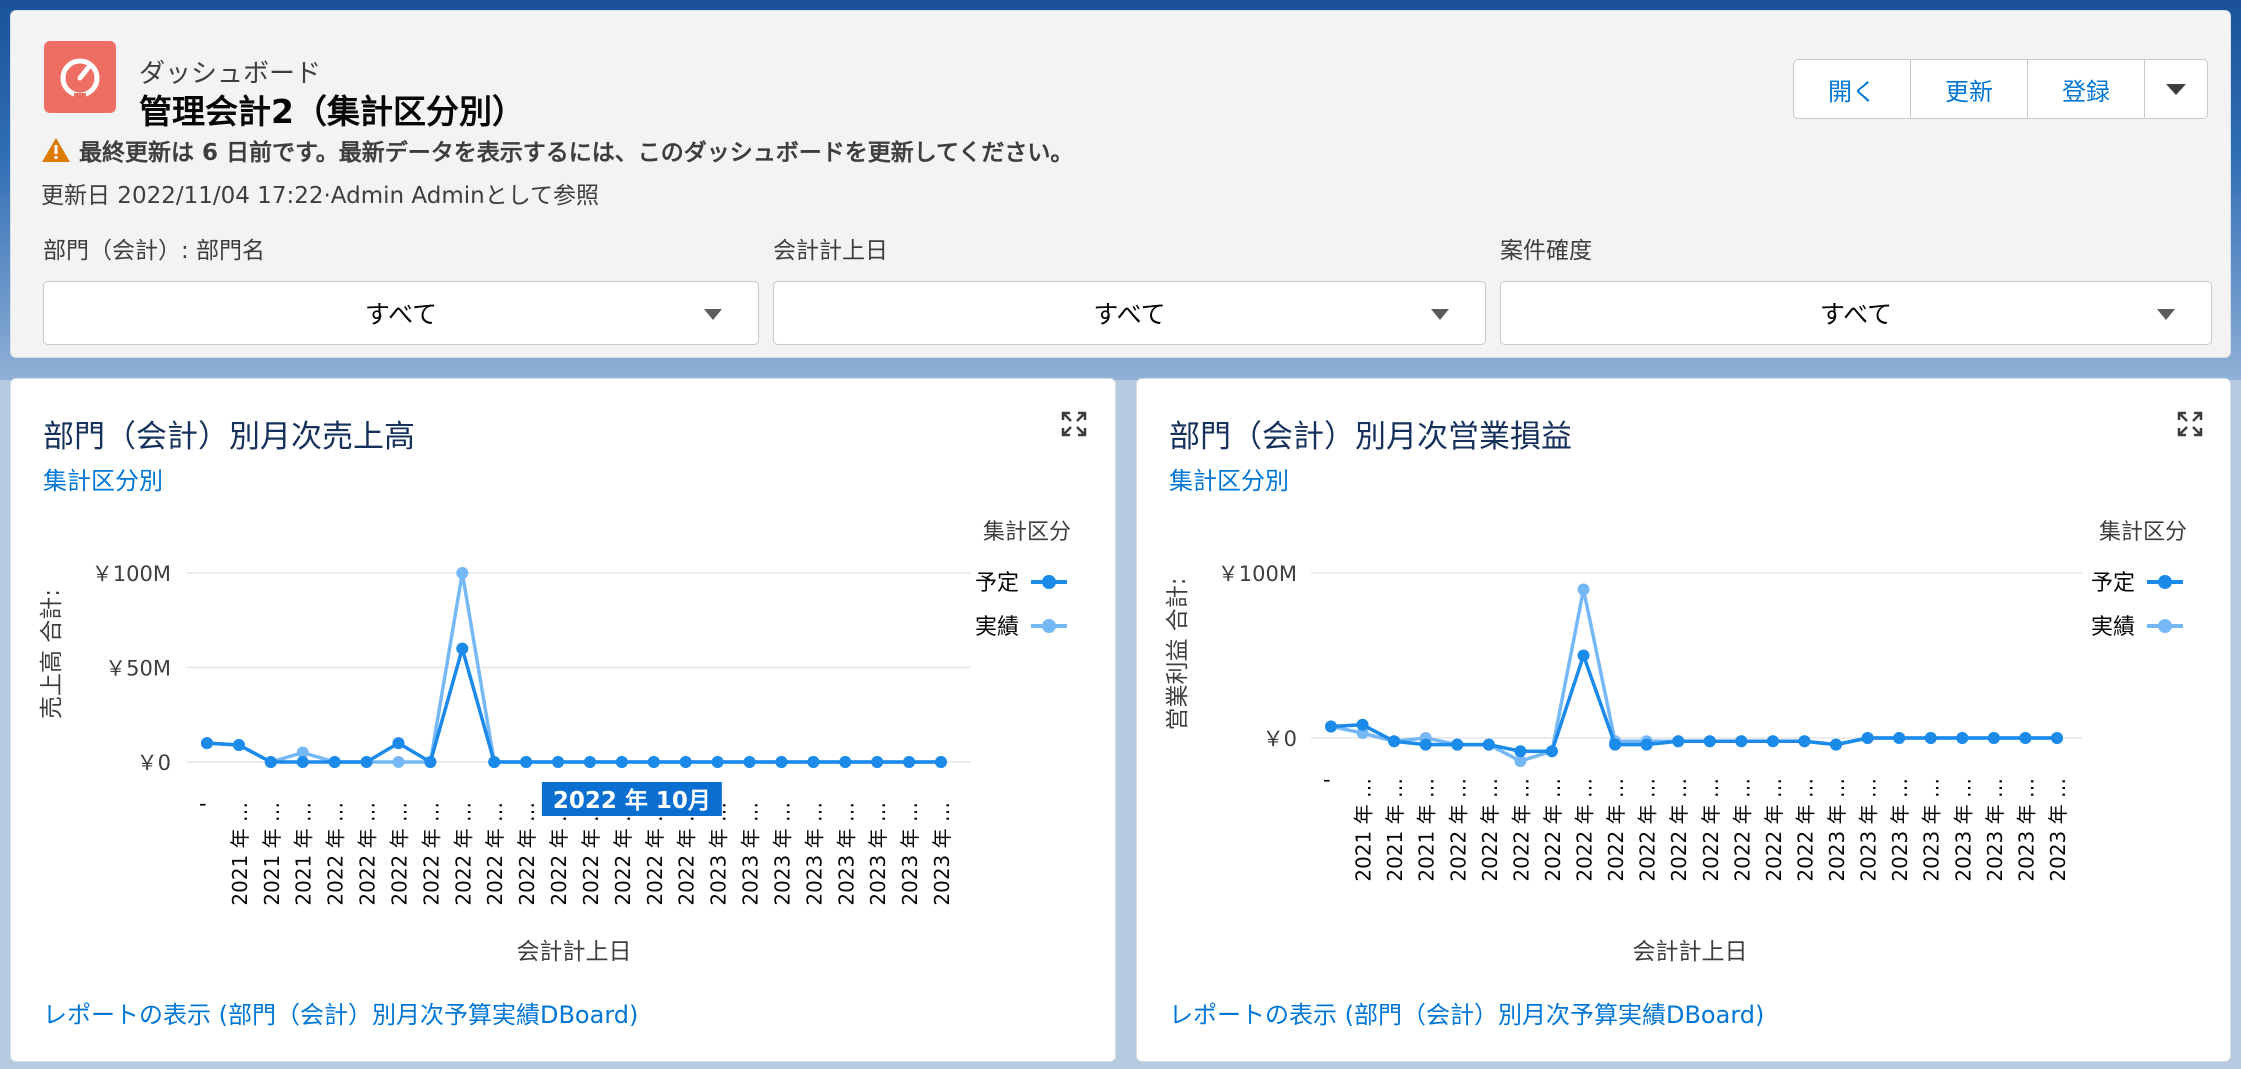 This screenshot has width=2241, height=1069. I want to click on refresh-button: 更新, so click(1969, 89).